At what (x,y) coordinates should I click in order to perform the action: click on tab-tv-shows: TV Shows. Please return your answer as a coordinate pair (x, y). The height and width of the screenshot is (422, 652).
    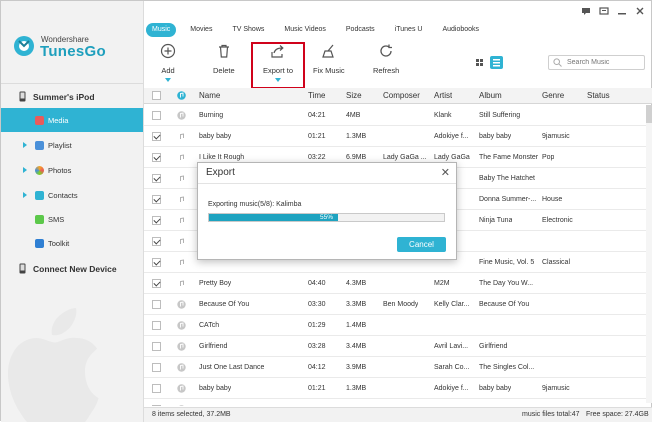
    Looking at the image, I should click on (248, 30).